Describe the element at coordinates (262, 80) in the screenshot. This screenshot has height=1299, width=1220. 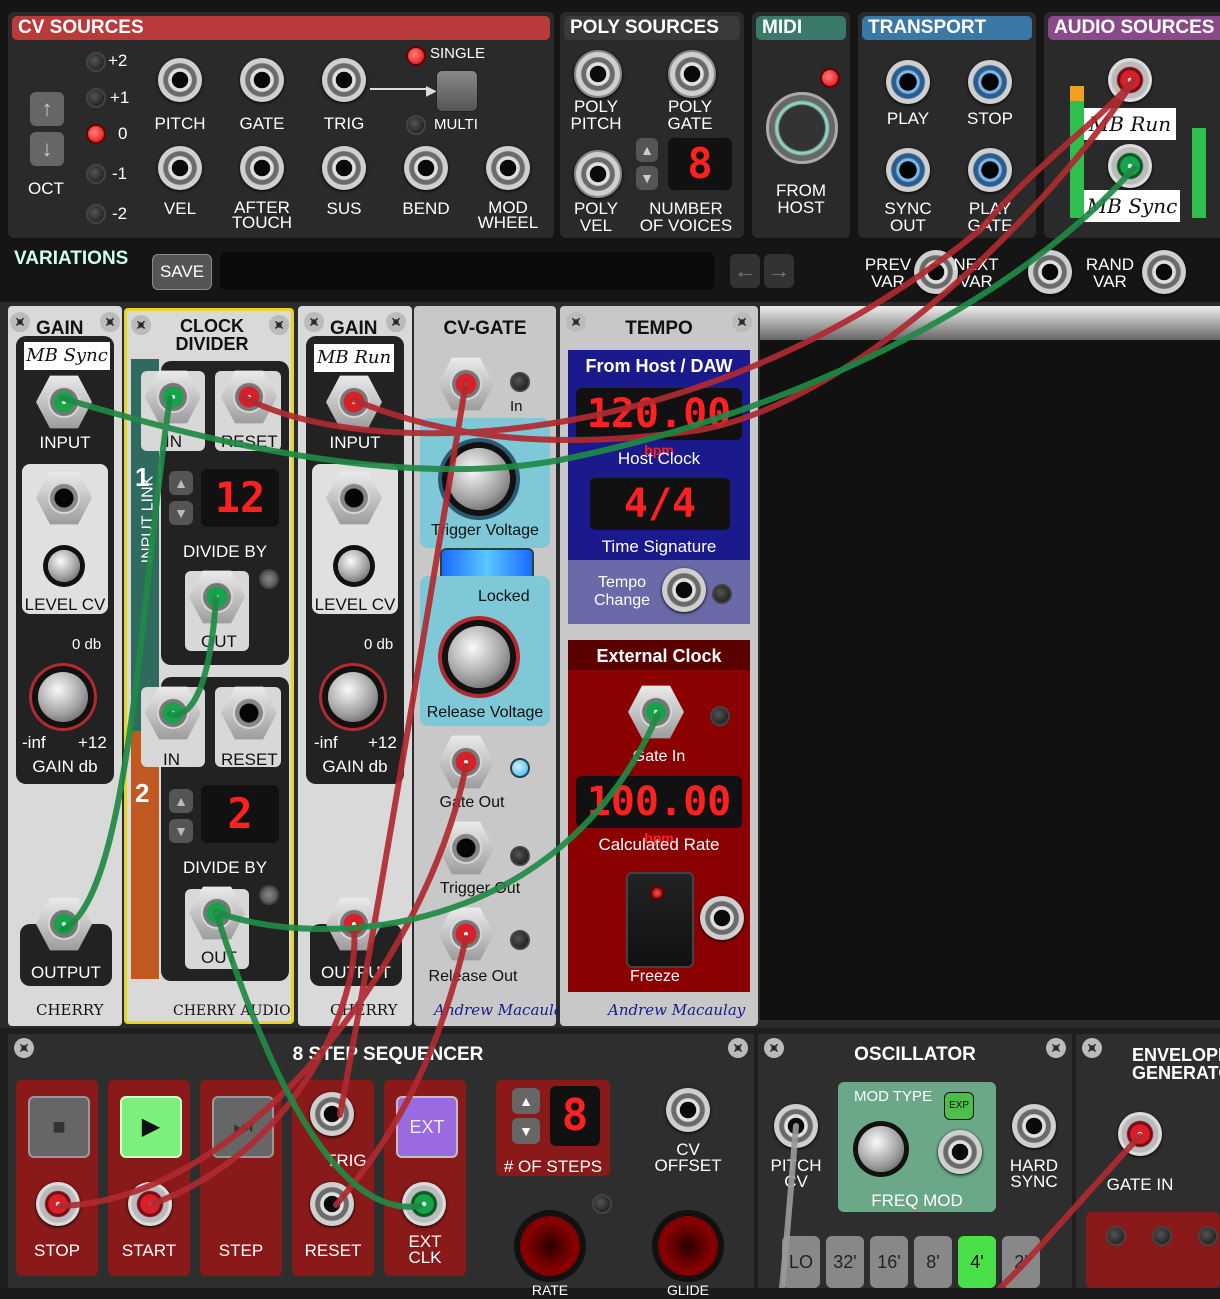
I see `gate-jack` at that location.